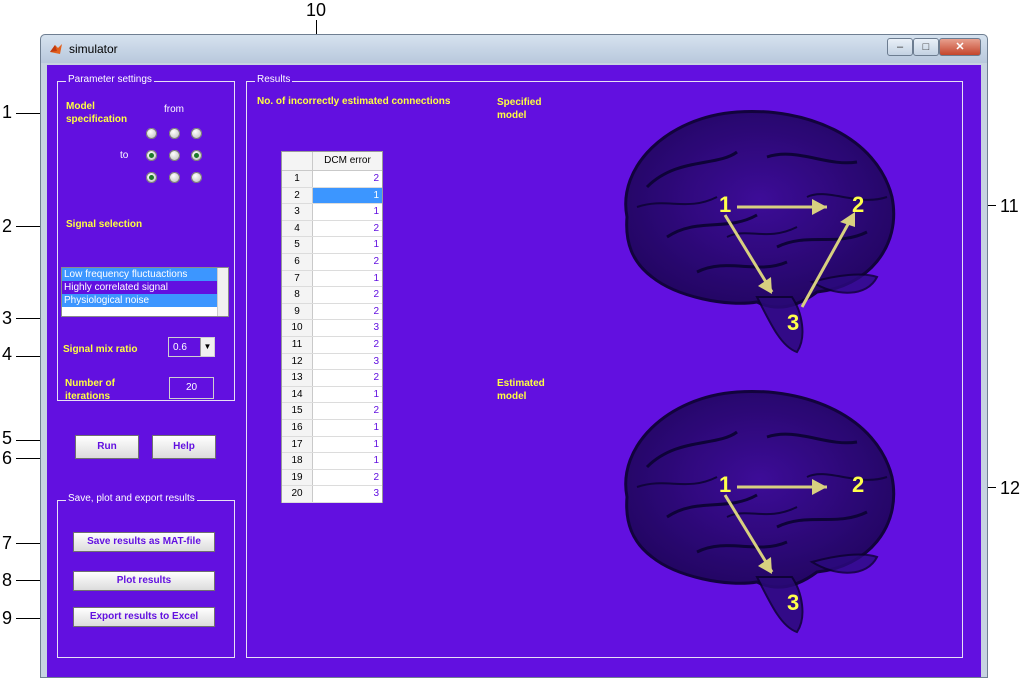 The width and height of the screenshot is (1024, 680). What do you see at coordinates (900, 47) in the screenshot?
I see `minimize-button: –` at bounding box center [900, 47].